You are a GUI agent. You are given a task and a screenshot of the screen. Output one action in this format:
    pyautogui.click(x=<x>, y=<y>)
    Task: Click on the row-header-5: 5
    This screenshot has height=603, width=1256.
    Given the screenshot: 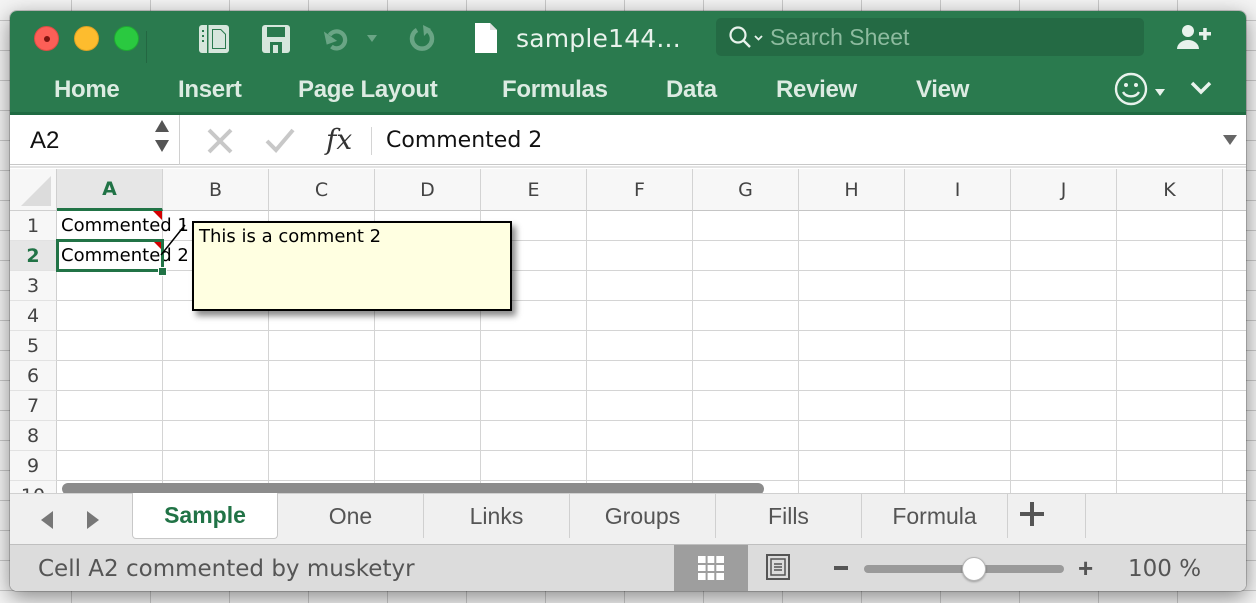 What is the action you would take?
    pyautogui.click(x=33, y=346)
    